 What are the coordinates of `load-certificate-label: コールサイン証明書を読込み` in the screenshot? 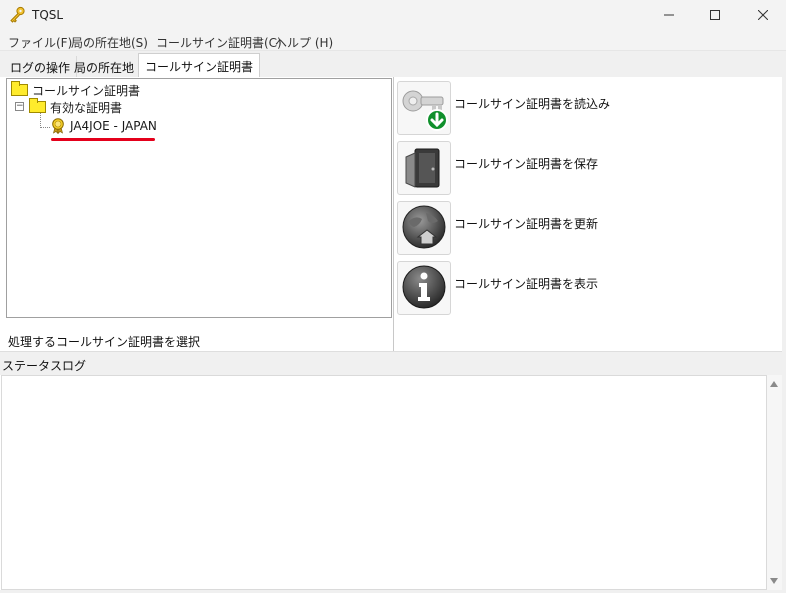 It's located at (532, 104).